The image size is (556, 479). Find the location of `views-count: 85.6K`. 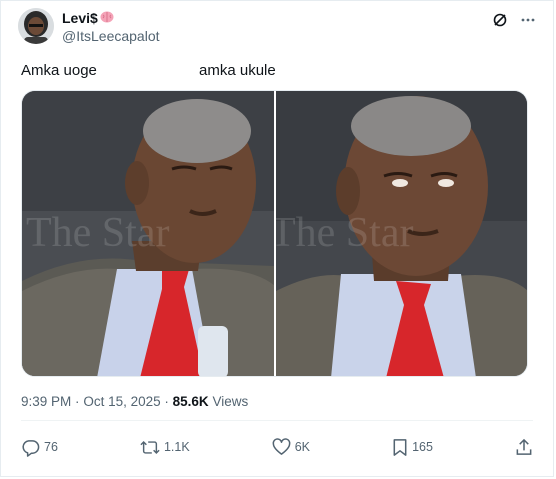

views-count: 85.6K is located at coordinates (190, 401).